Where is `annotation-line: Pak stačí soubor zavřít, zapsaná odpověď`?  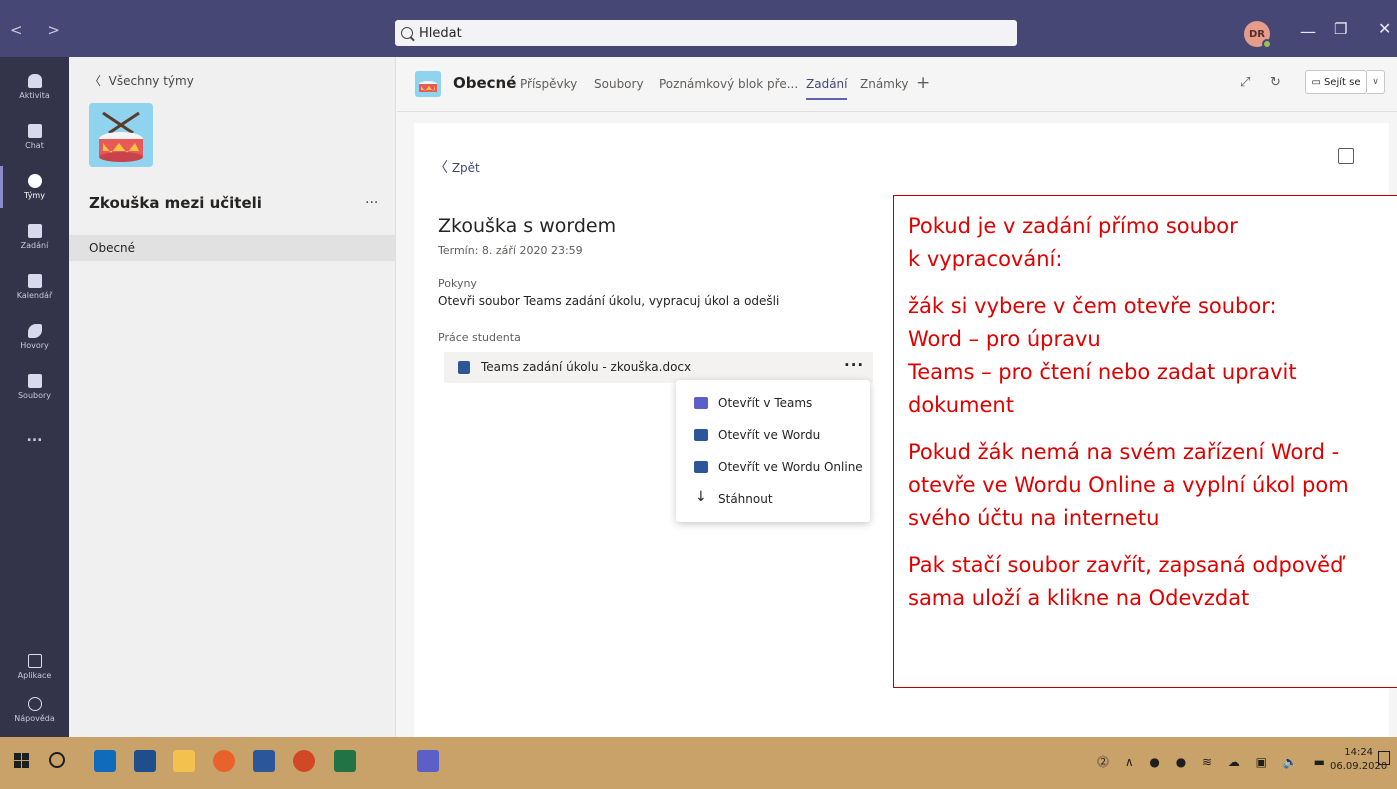
annotation-line: Pak stačí soubor zavřít, zapsaná odpověď is located at coordinates (1126, 565).